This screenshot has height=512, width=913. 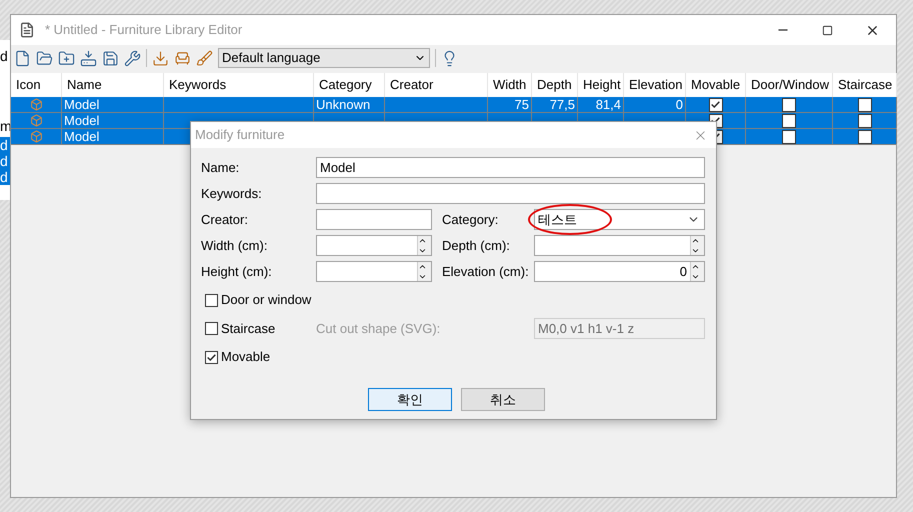 I want to click on field-label: Cut out shape (SVG):, so click(x=379, y=329).